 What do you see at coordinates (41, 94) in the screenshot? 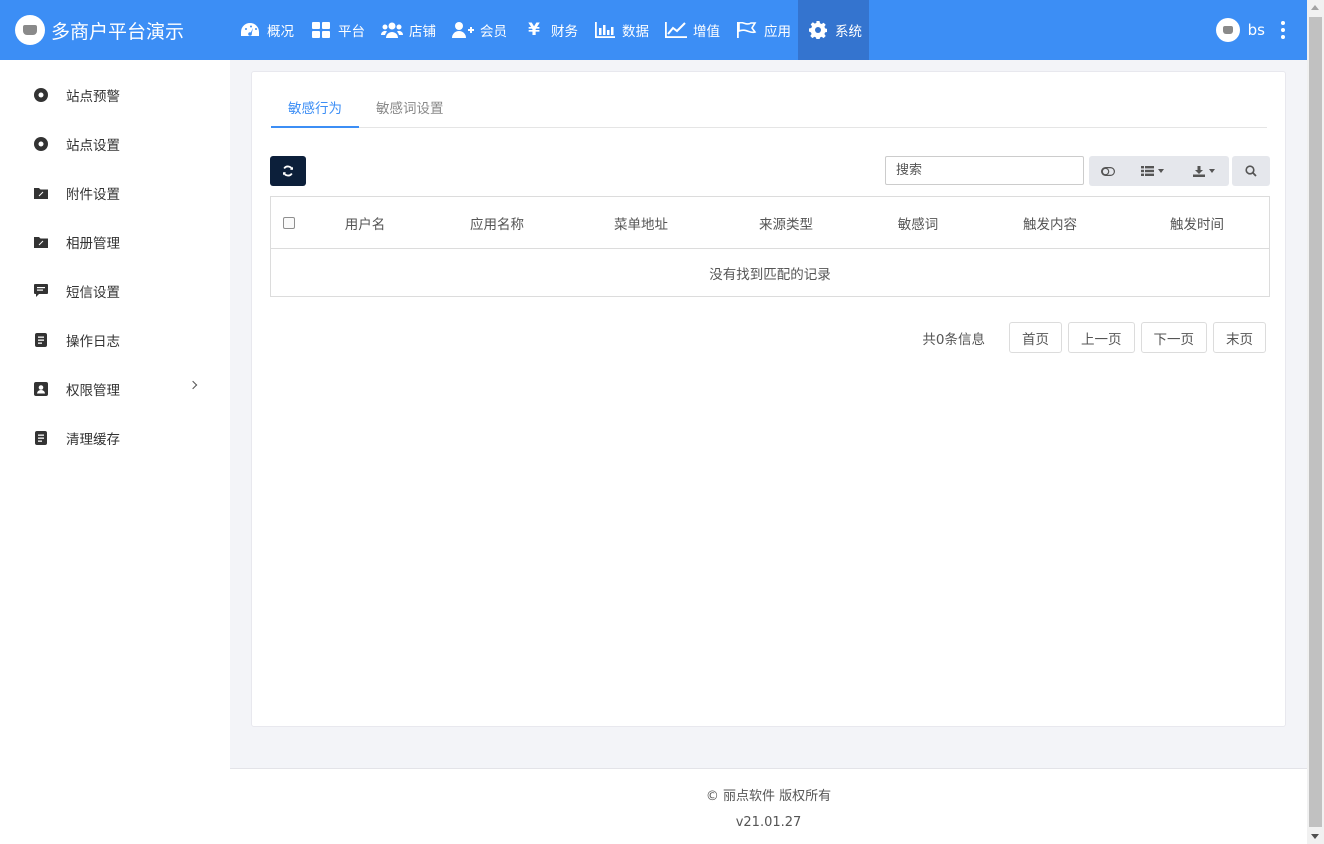
I see `circle-dot-icon` at bounding box center [41, 94].